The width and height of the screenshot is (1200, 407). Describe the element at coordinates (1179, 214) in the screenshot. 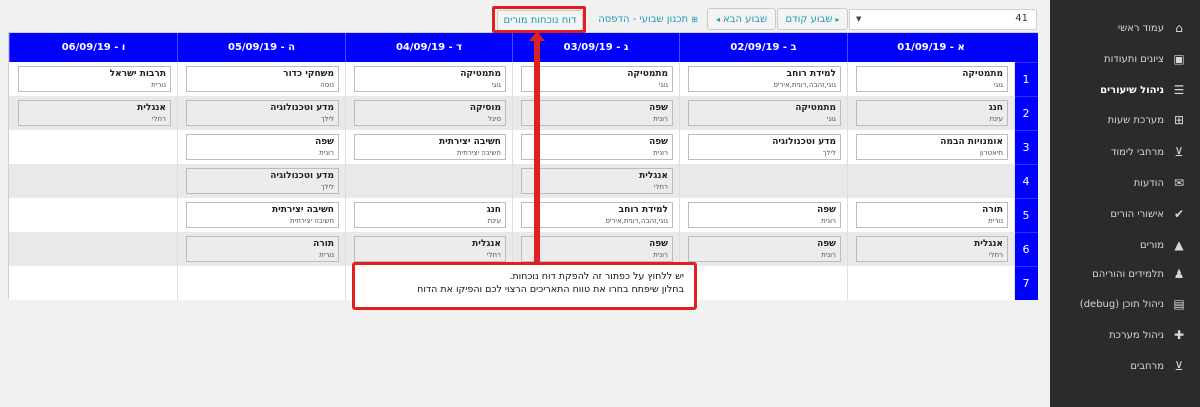

I see `user-check-icon: ✔` at that location.